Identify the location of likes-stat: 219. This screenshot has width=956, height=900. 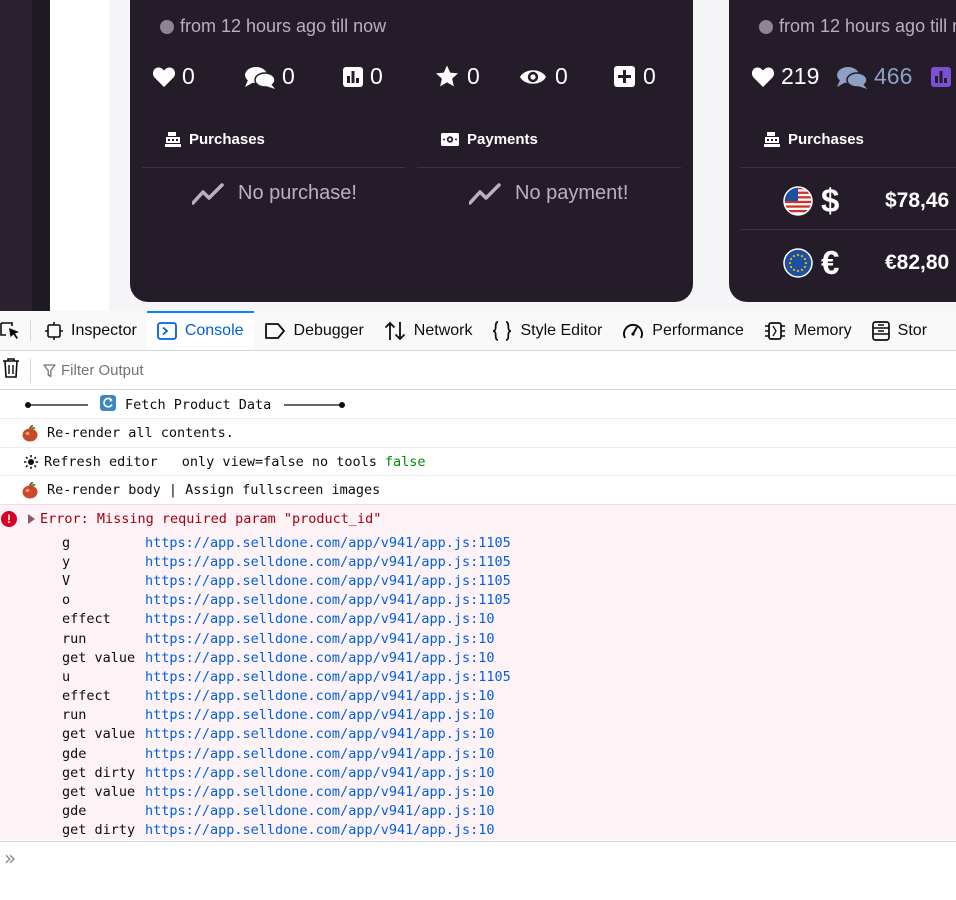
(793, 76).